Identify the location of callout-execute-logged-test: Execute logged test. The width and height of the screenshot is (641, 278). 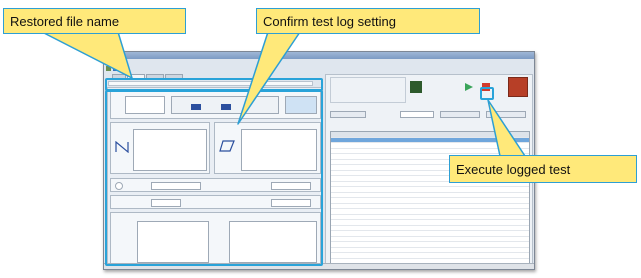
(543, 169).